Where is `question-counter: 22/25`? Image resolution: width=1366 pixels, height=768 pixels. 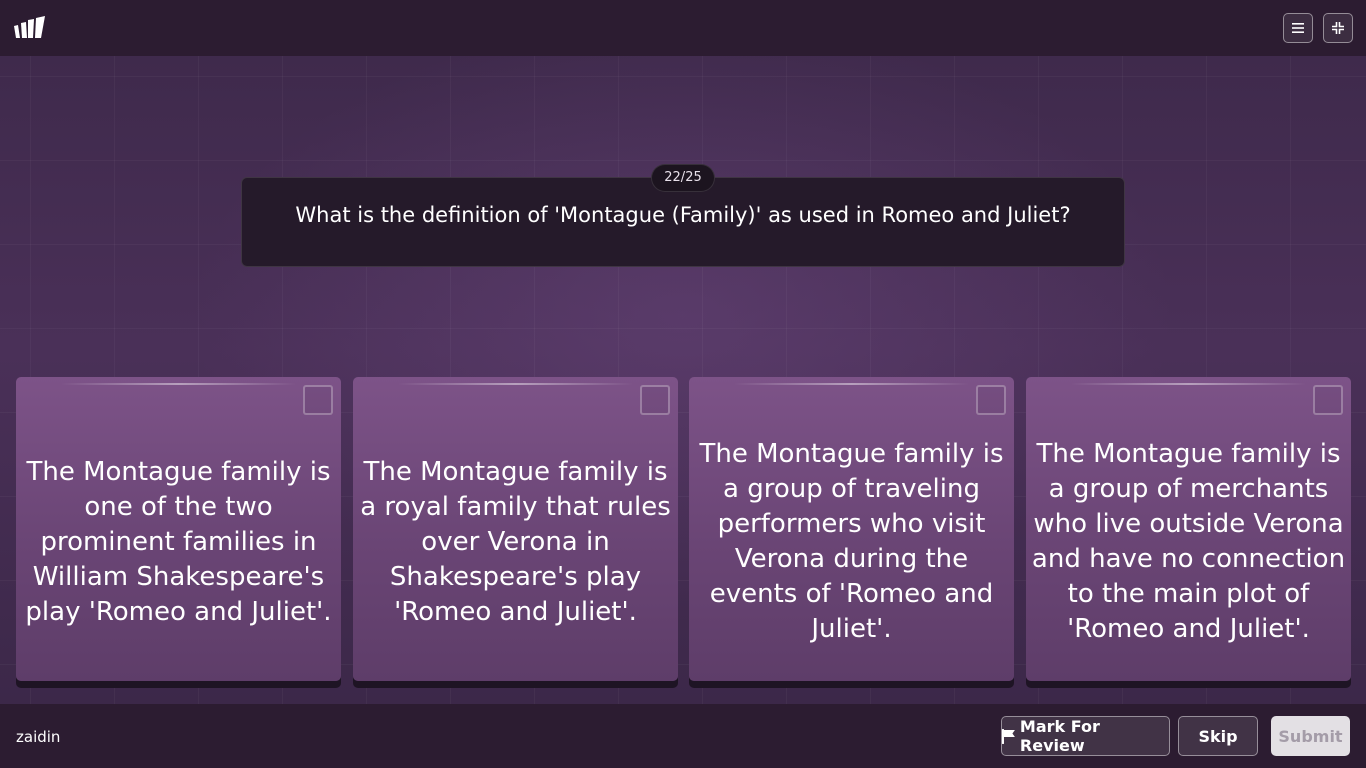
question-counter: 22/25 is located at coordinates (683, 178).